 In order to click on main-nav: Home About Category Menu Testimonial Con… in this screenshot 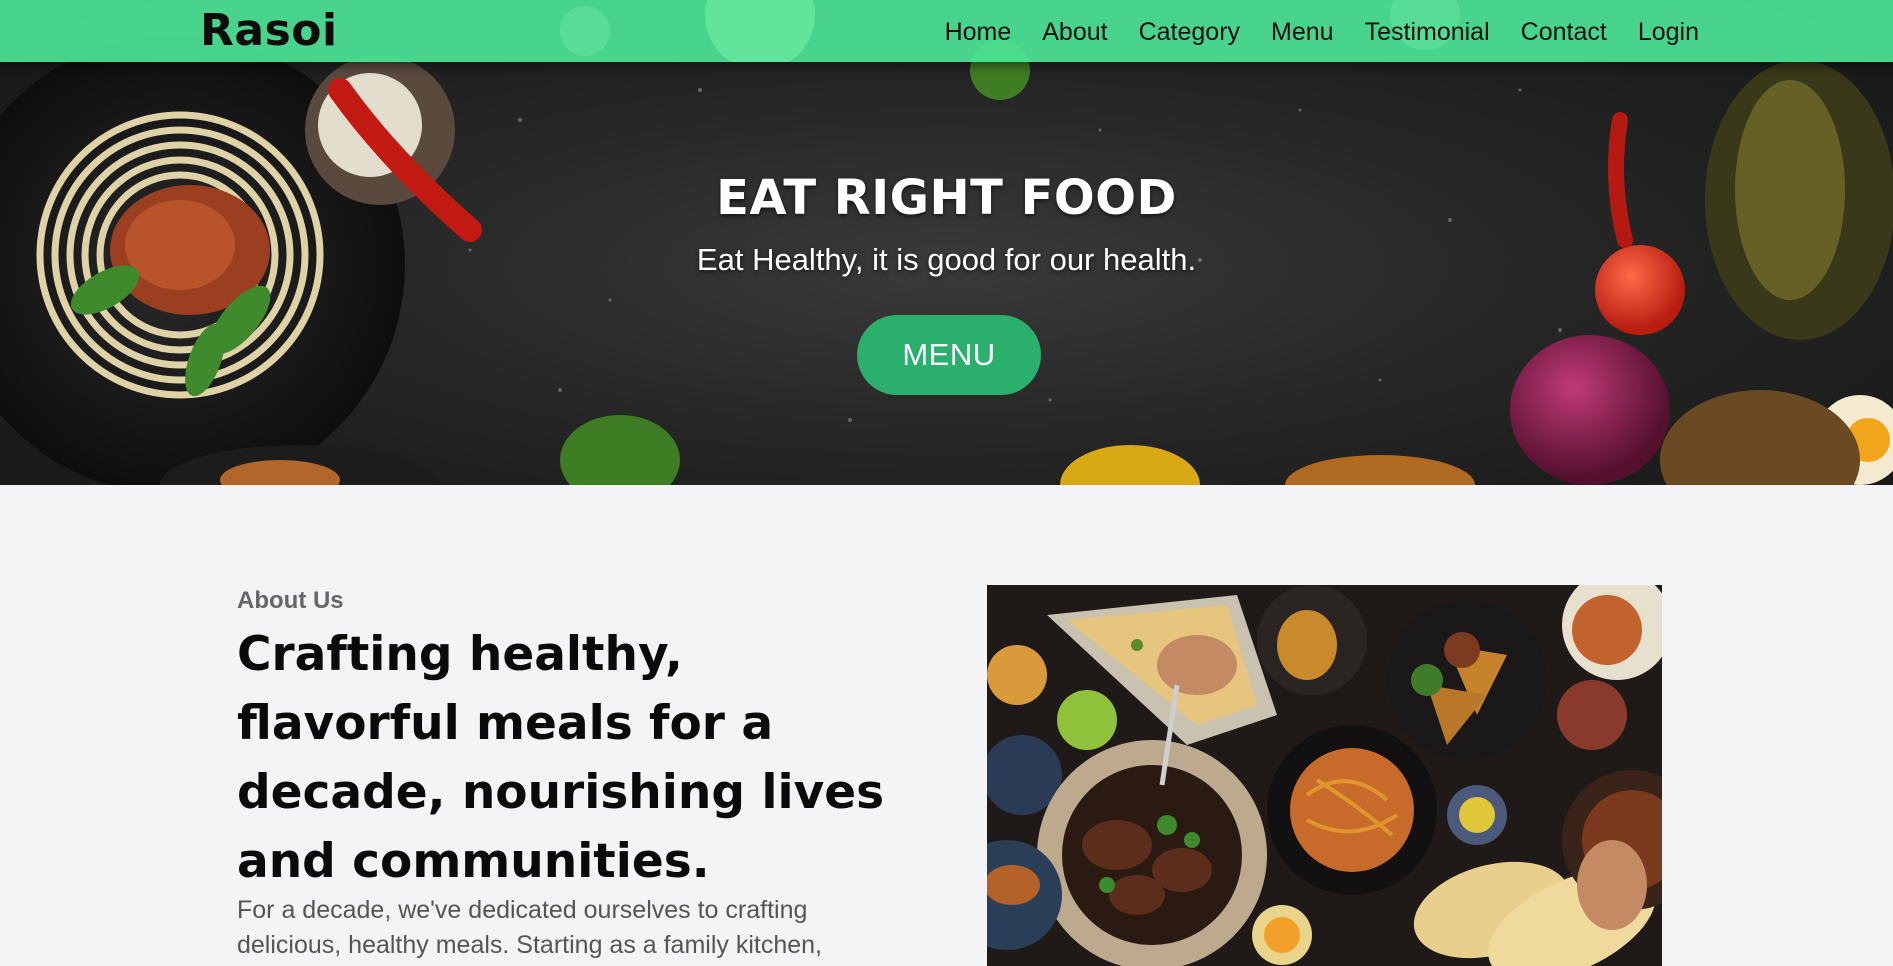, I will do `click(1306, 32)`.